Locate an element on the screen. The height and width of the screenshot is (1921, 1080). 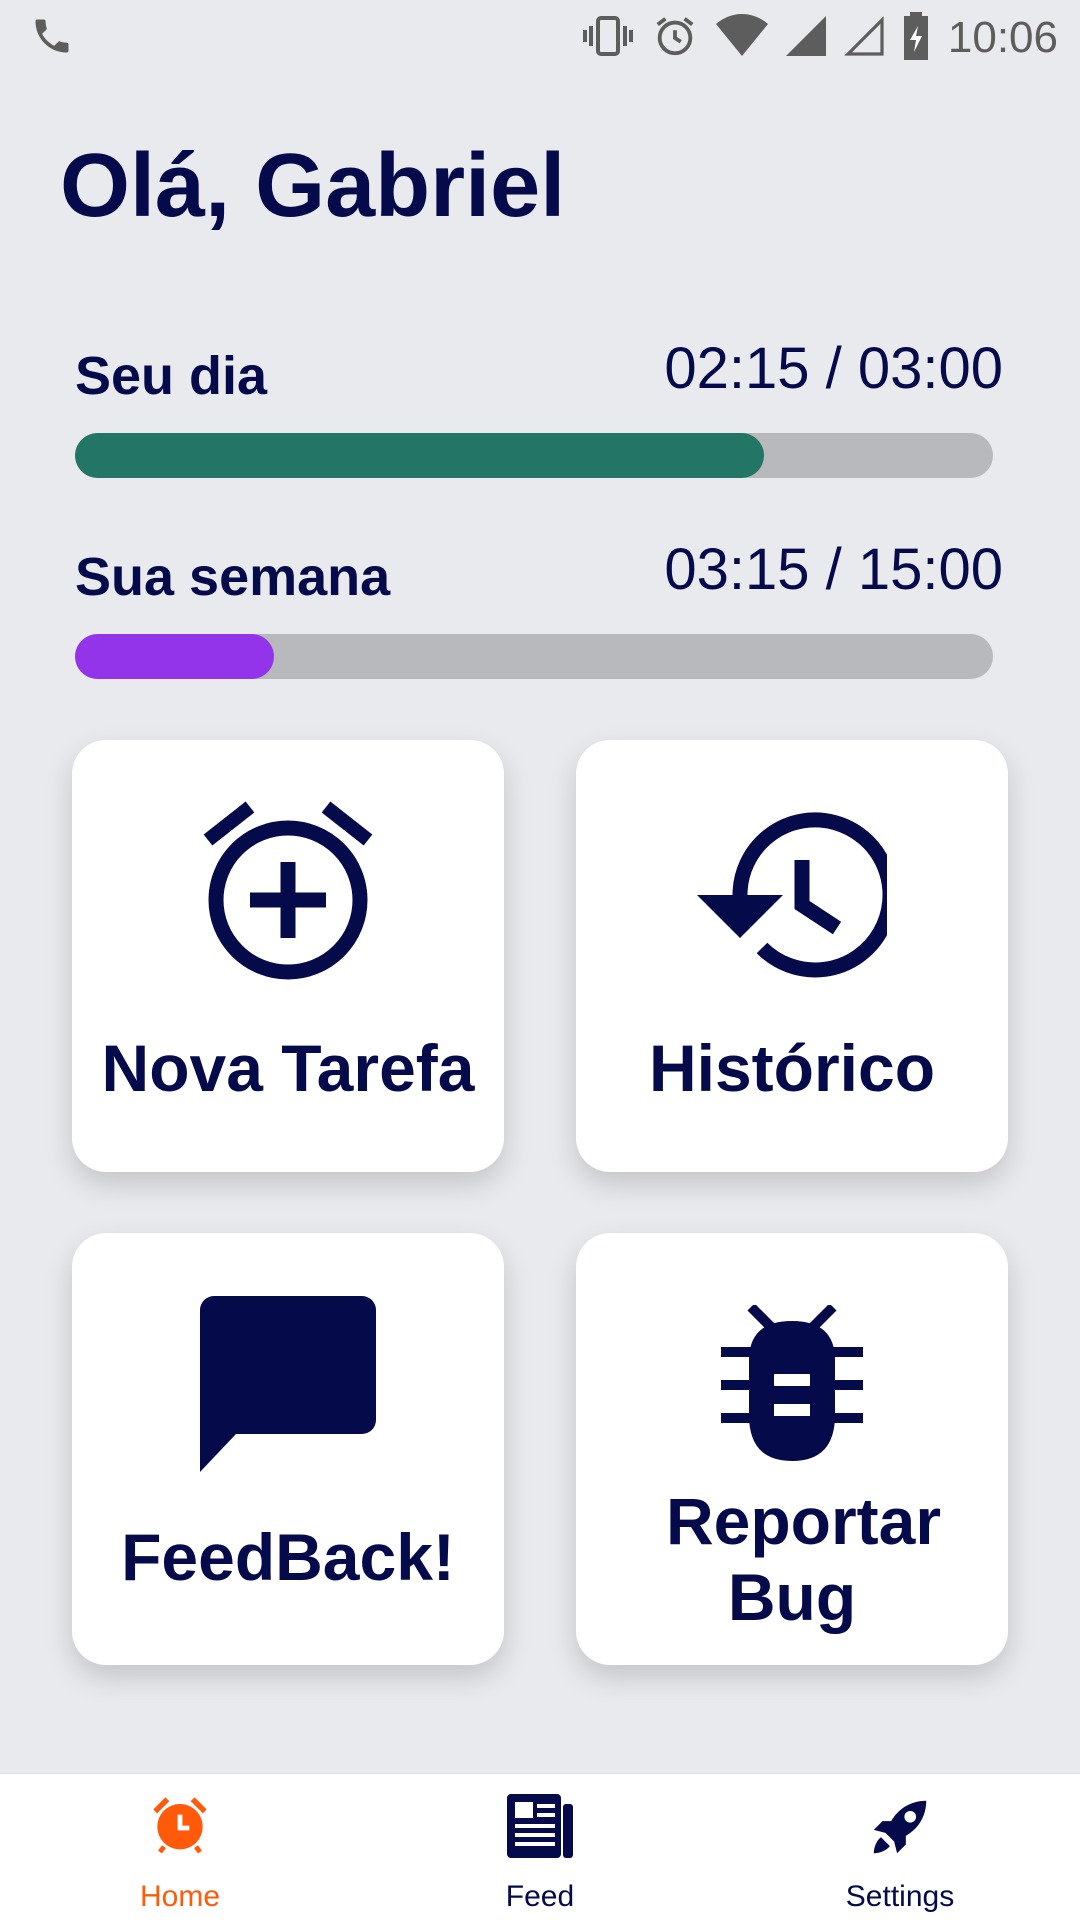
history-icon is located at coordinates (792, 895).